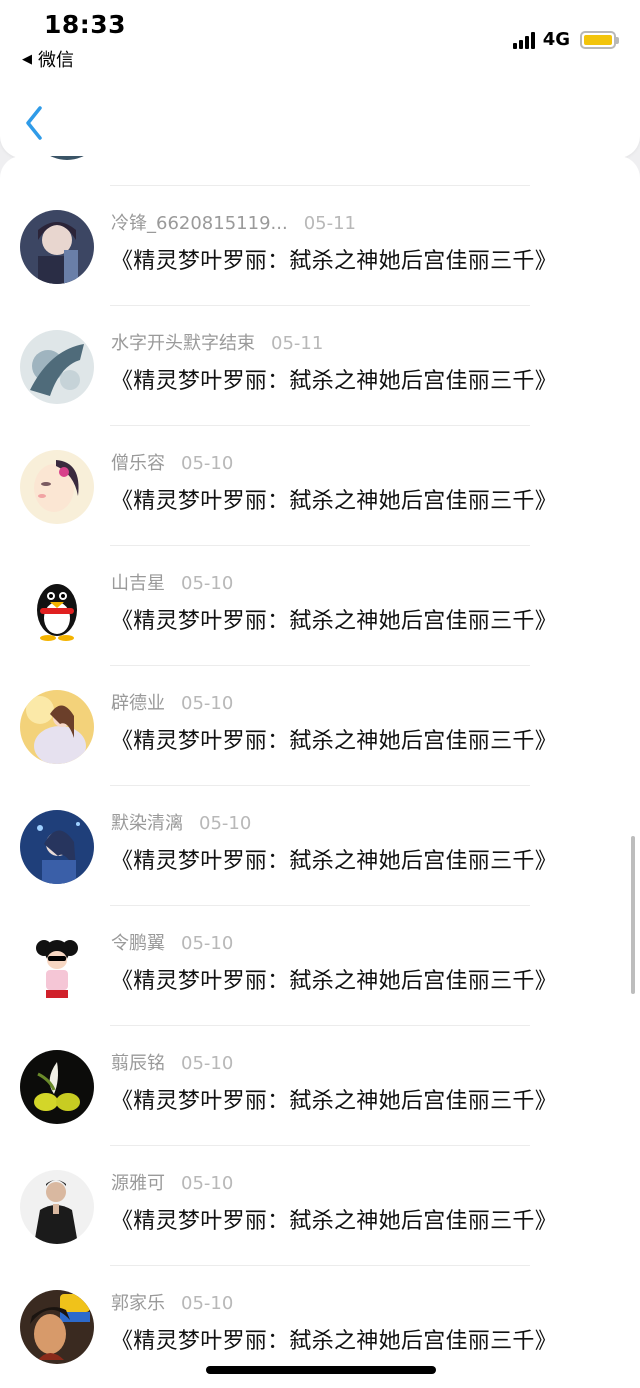  What do you see at coordinates (57, 487) in the screenshot?
I see `cartoon-girl-avatar` at bounding box center [57, 487].